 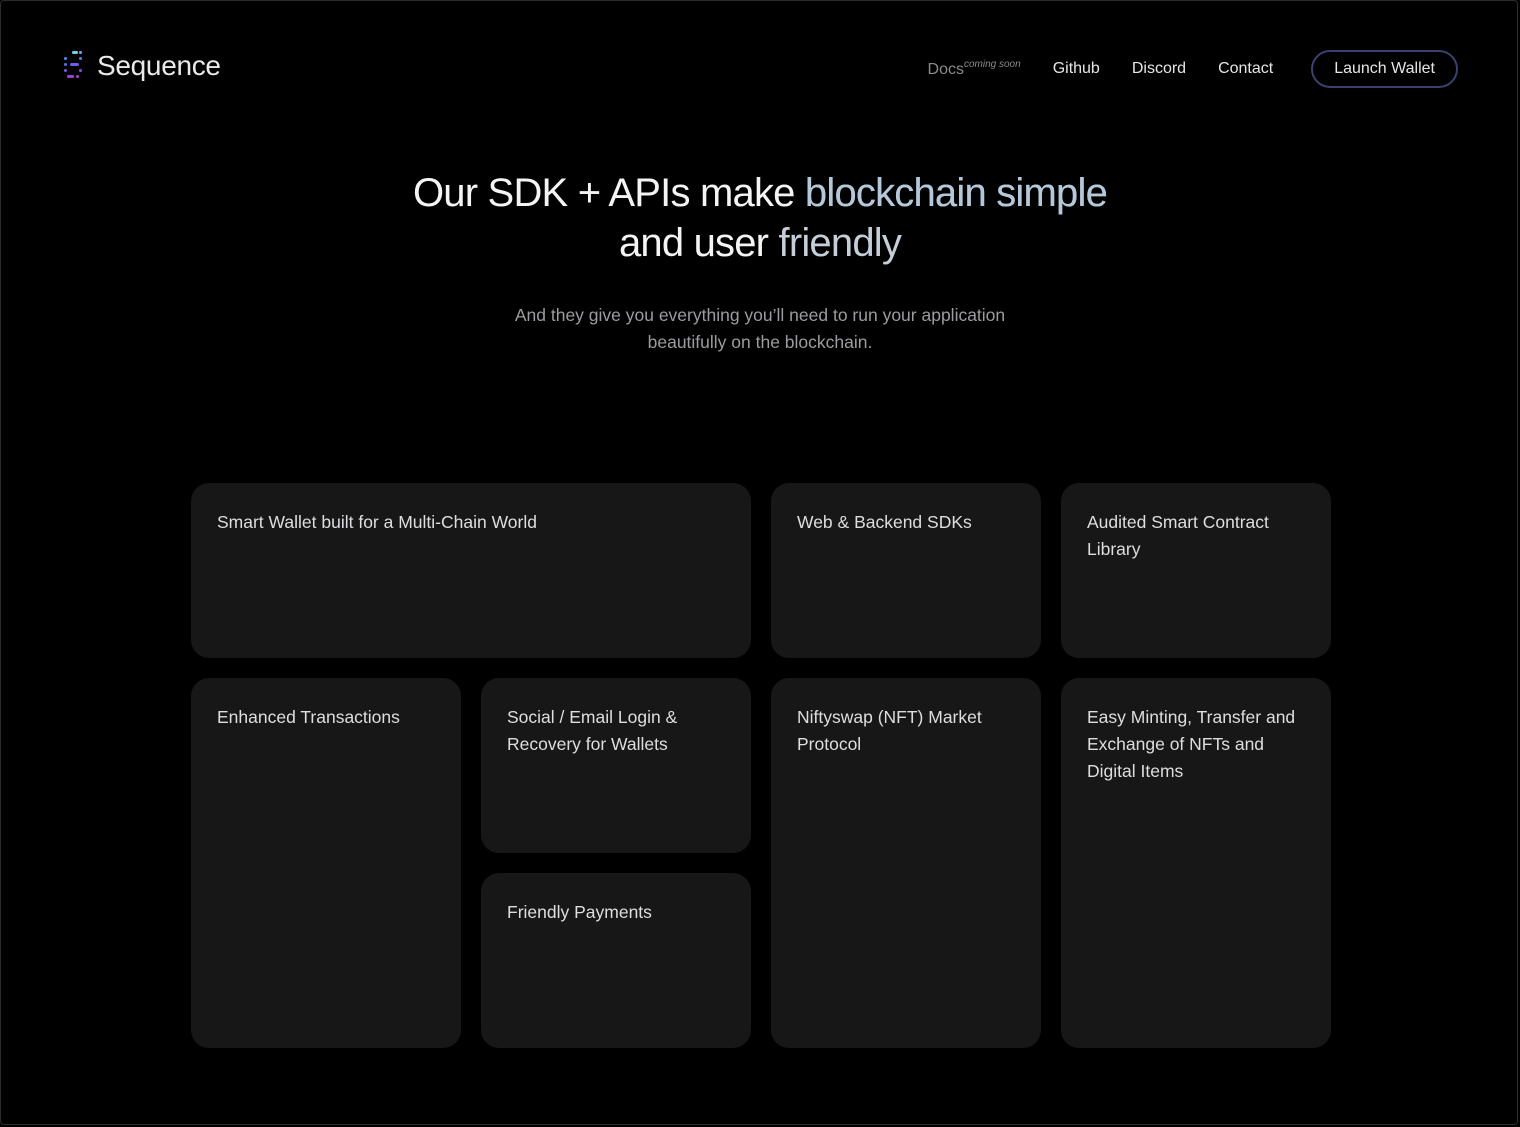 What do you see at coordinates (945, 69) in the screenshot?
I see `nav-docs-label: Docs` at bounding box center [945, 69].